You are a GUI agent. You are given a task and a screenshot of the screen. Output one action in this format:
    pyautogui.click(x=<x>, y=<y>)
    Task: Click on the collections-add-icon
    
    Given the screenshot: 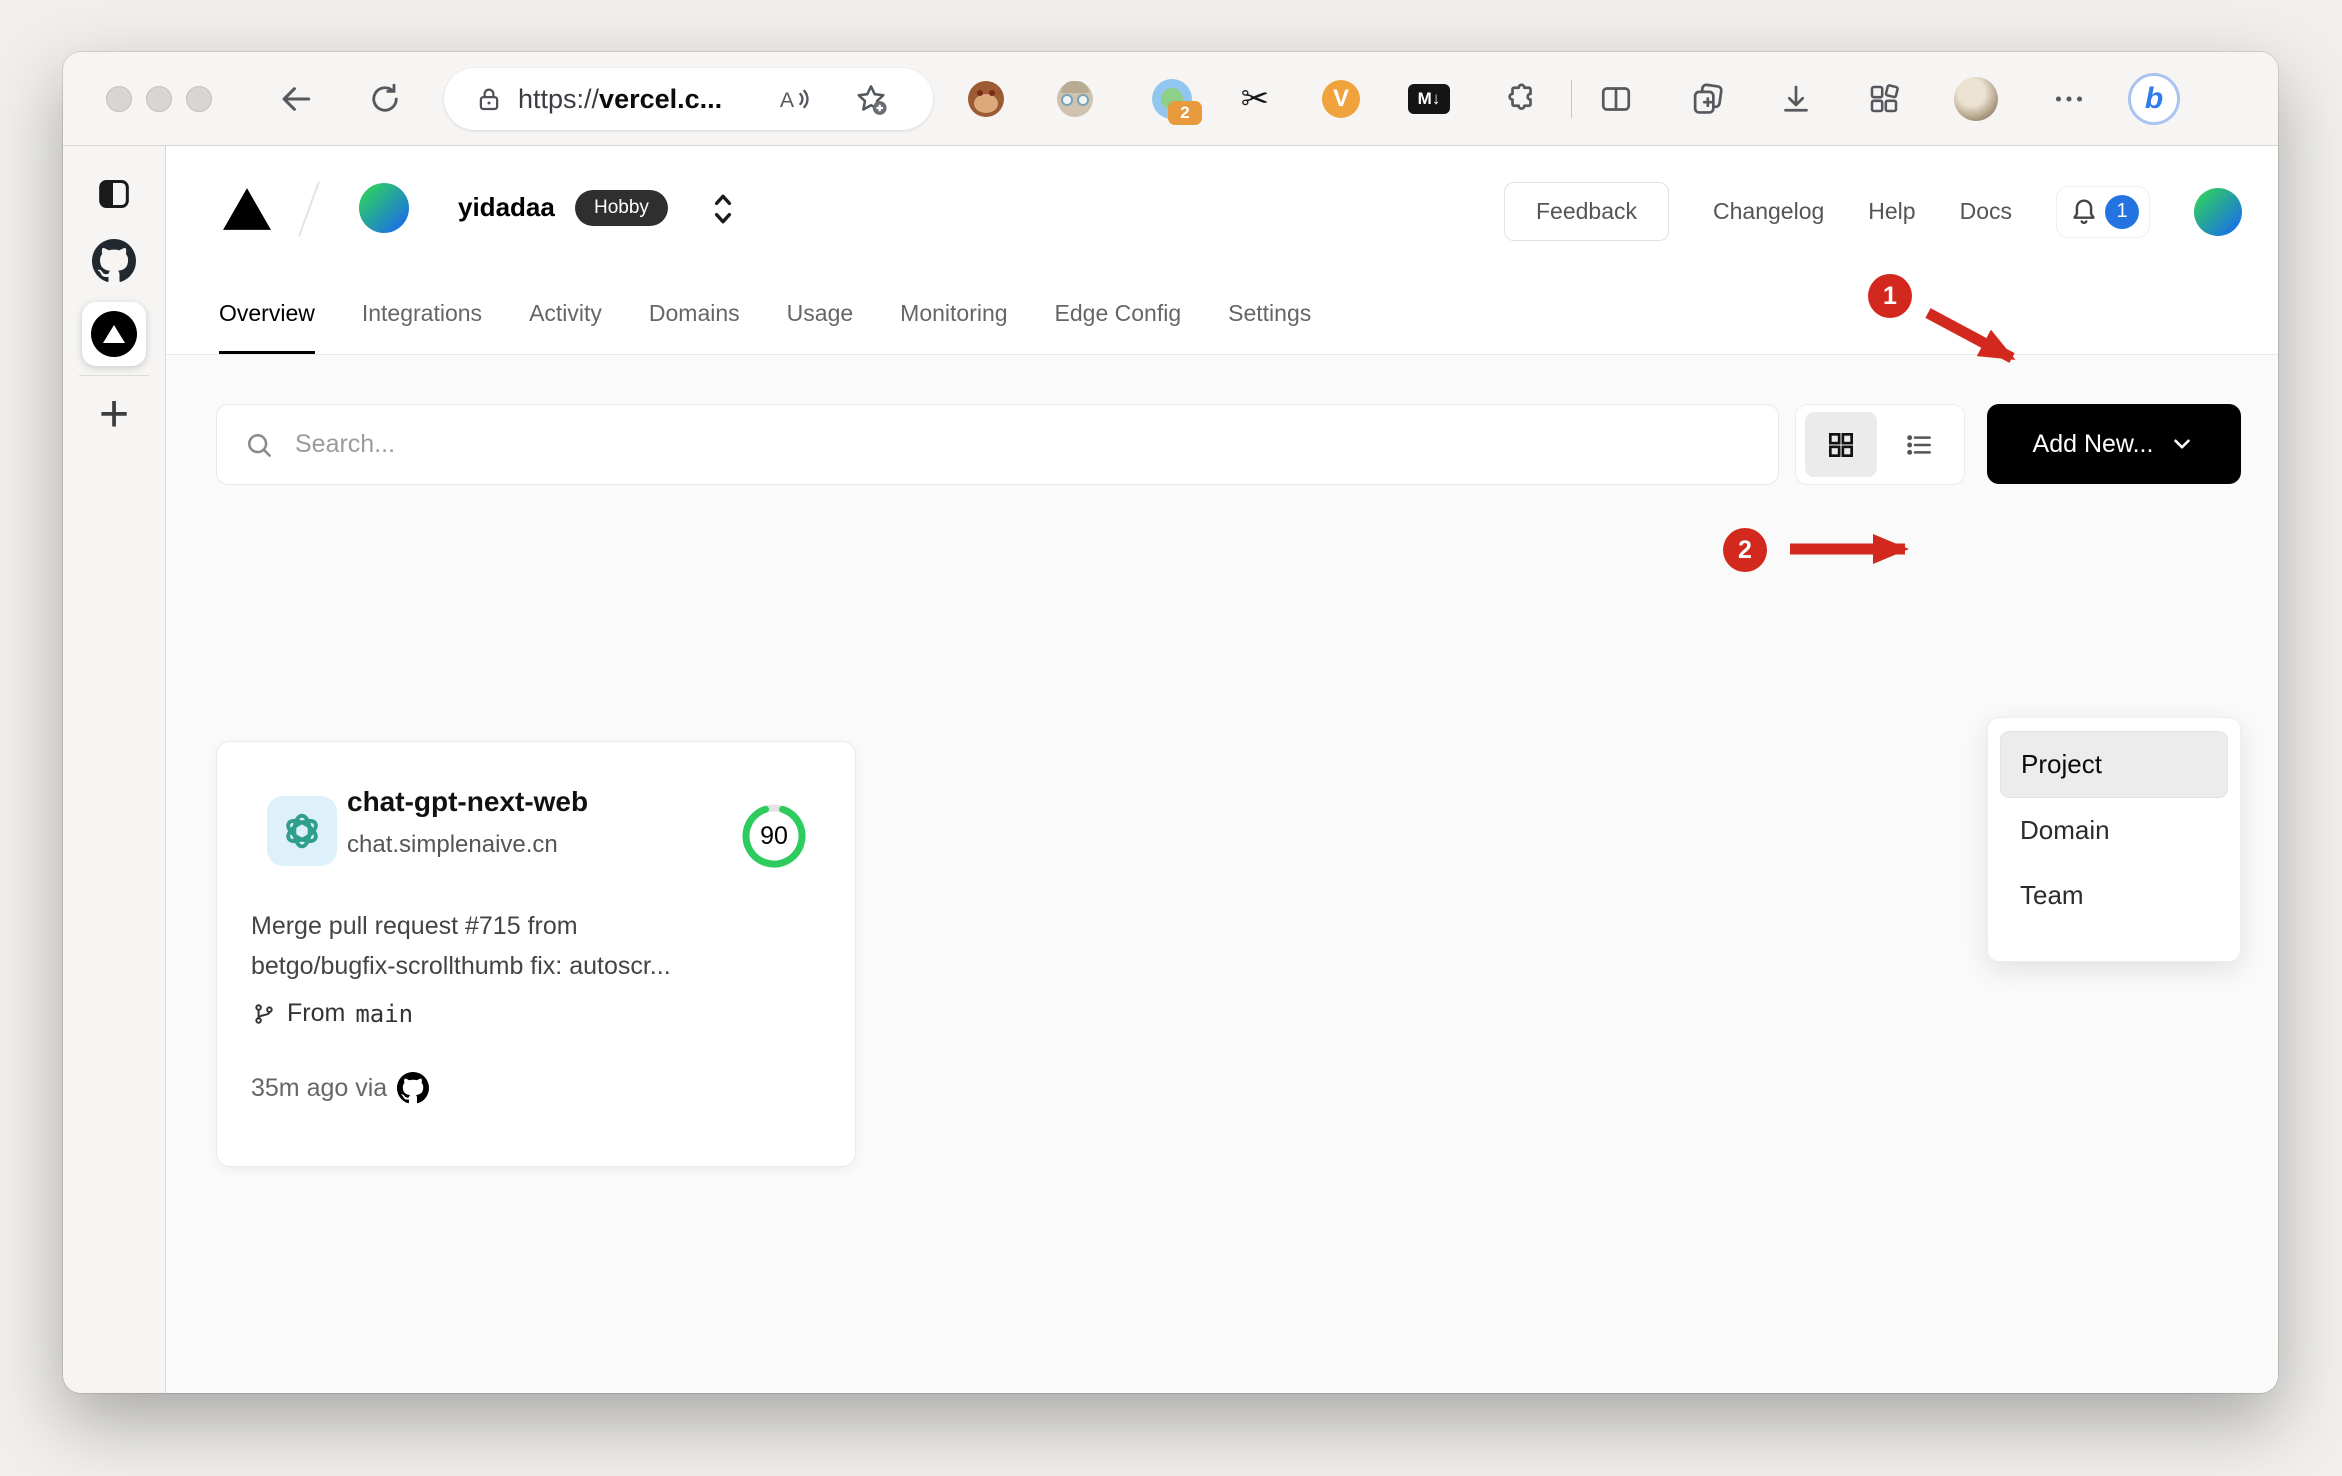 What is the action you would take?
    pyautogui.click(x=1707, y=98)
    